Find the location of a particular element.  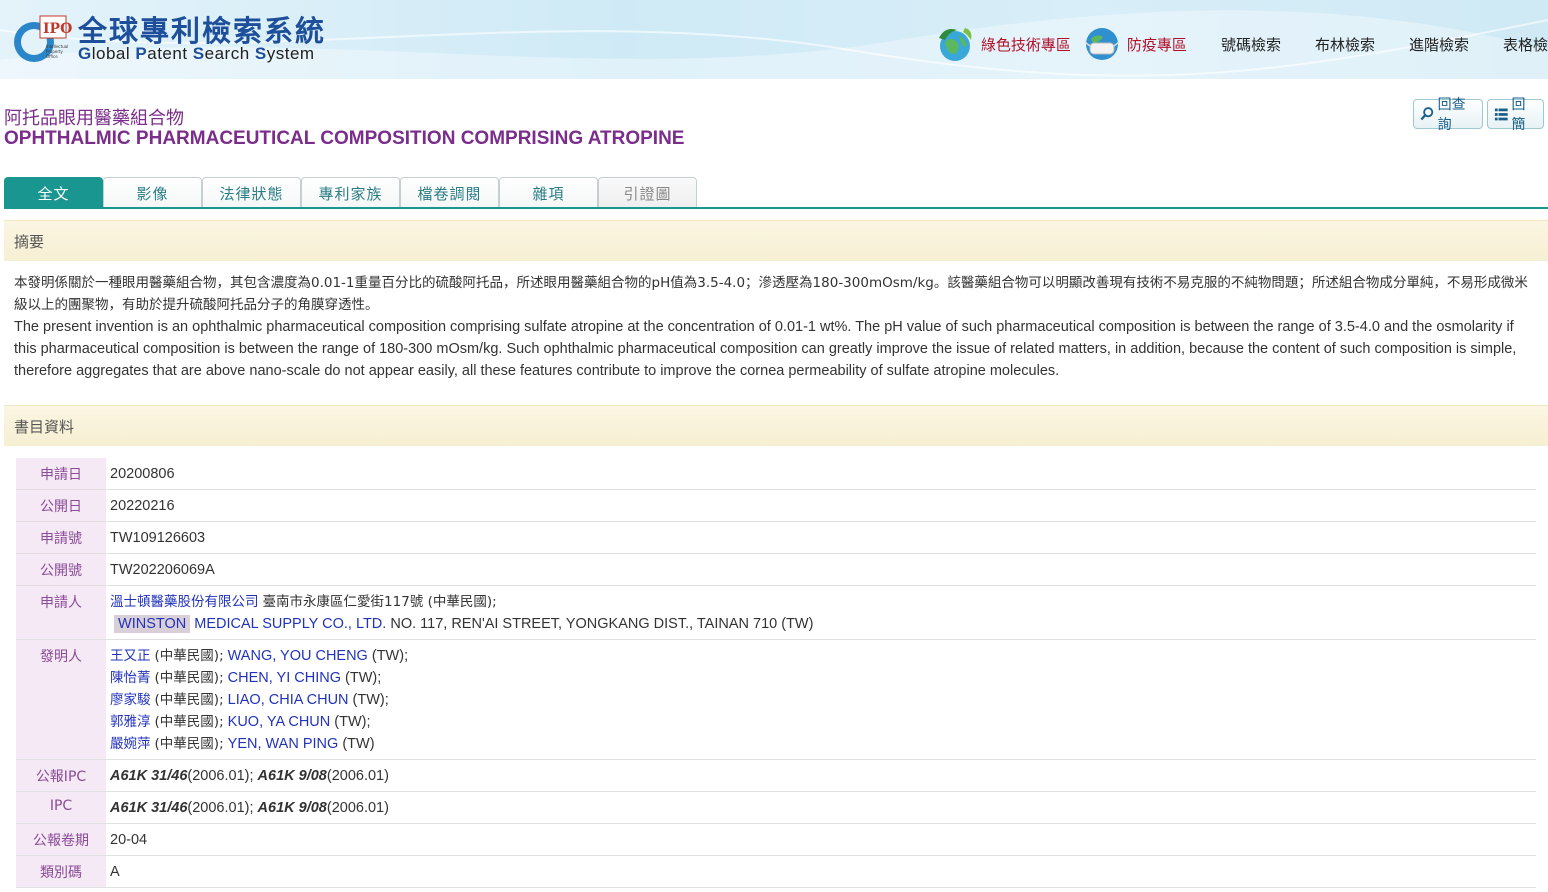

pub-no-label: 公開號 is located at coordinates (61, 569).